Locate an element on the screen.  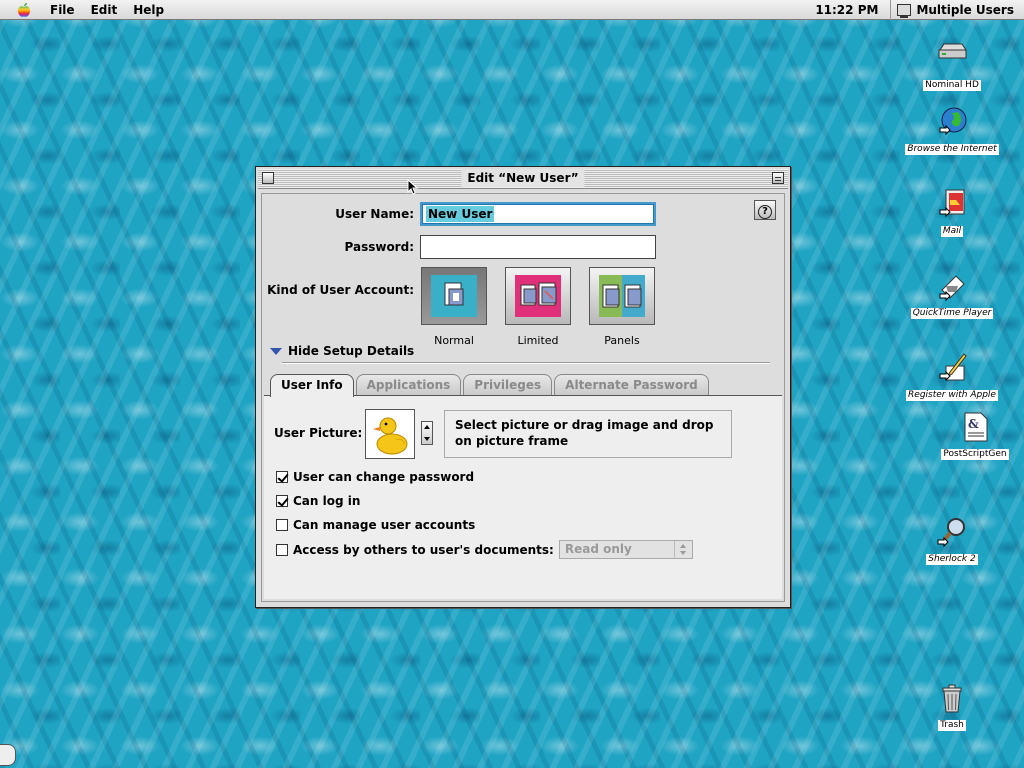
help-icon: ? is located at coordinates (765, 212).